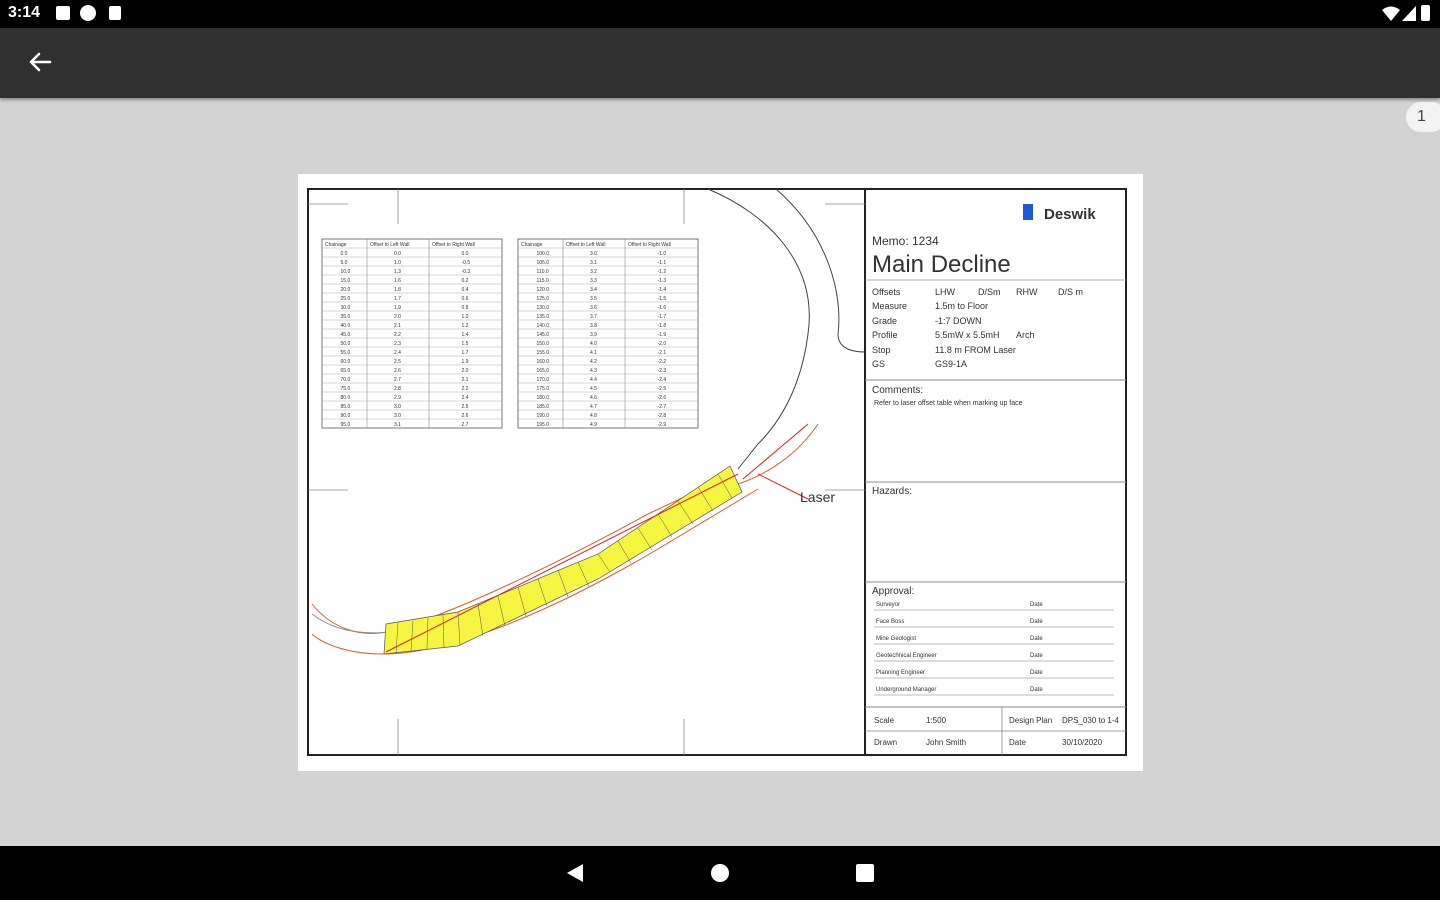  Describe the element at coordinates (346, 326) in the screenshot. I see `table-cell: 40.0` at that location.